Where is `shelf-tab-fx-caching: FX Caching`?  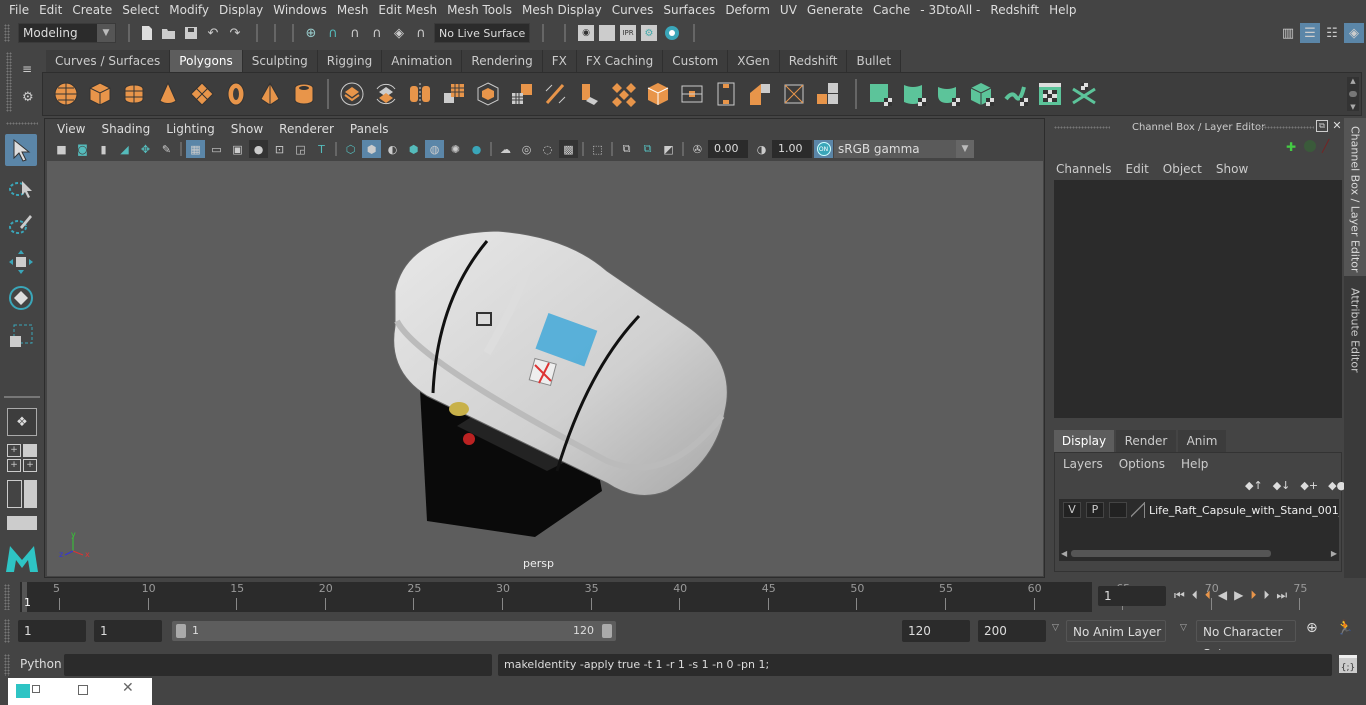
shelf-tab-fx-caching: FX Caching is located at coordinates (620, 61).